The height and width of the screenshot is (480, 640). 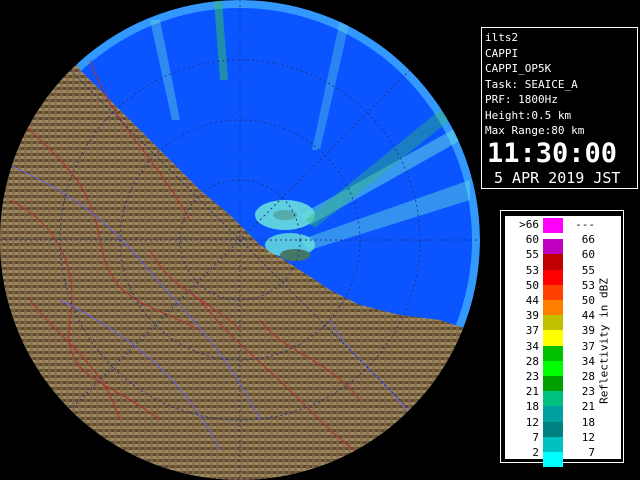 I want to click on legend-upper-bound: 53, so click(x=588, y=285).